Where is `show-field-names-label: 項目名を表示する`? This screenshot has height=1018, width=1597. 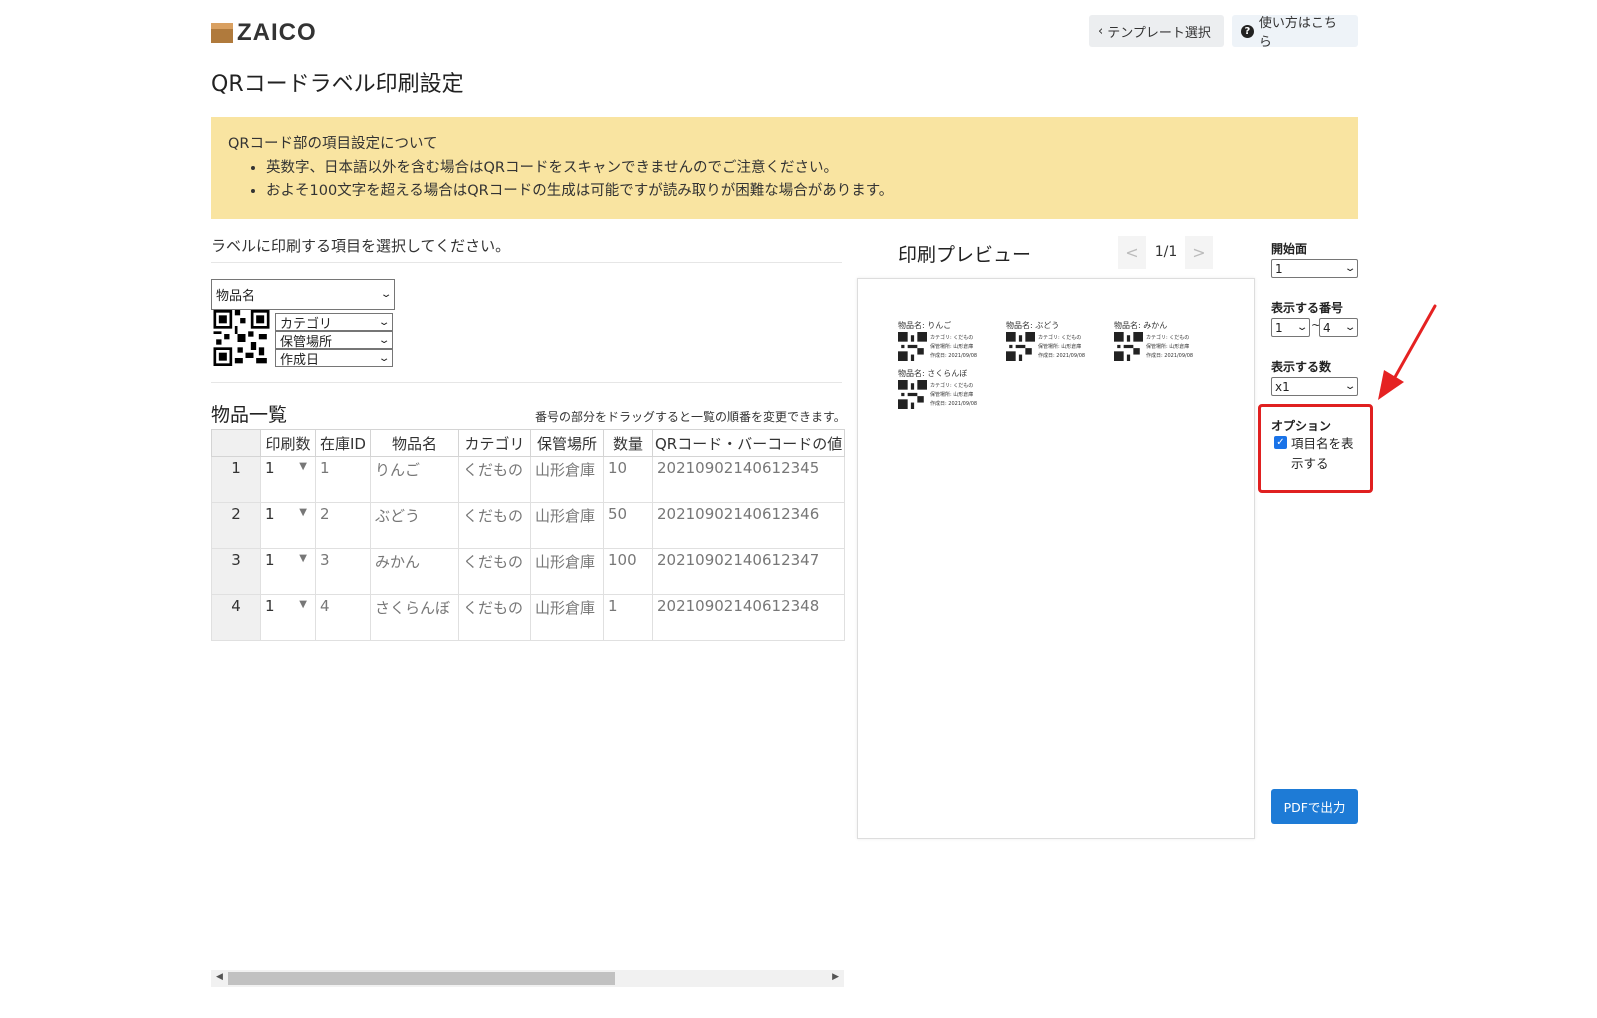
show-field-names-label: 項目名を表示する is located at coordinates (1326, 454).